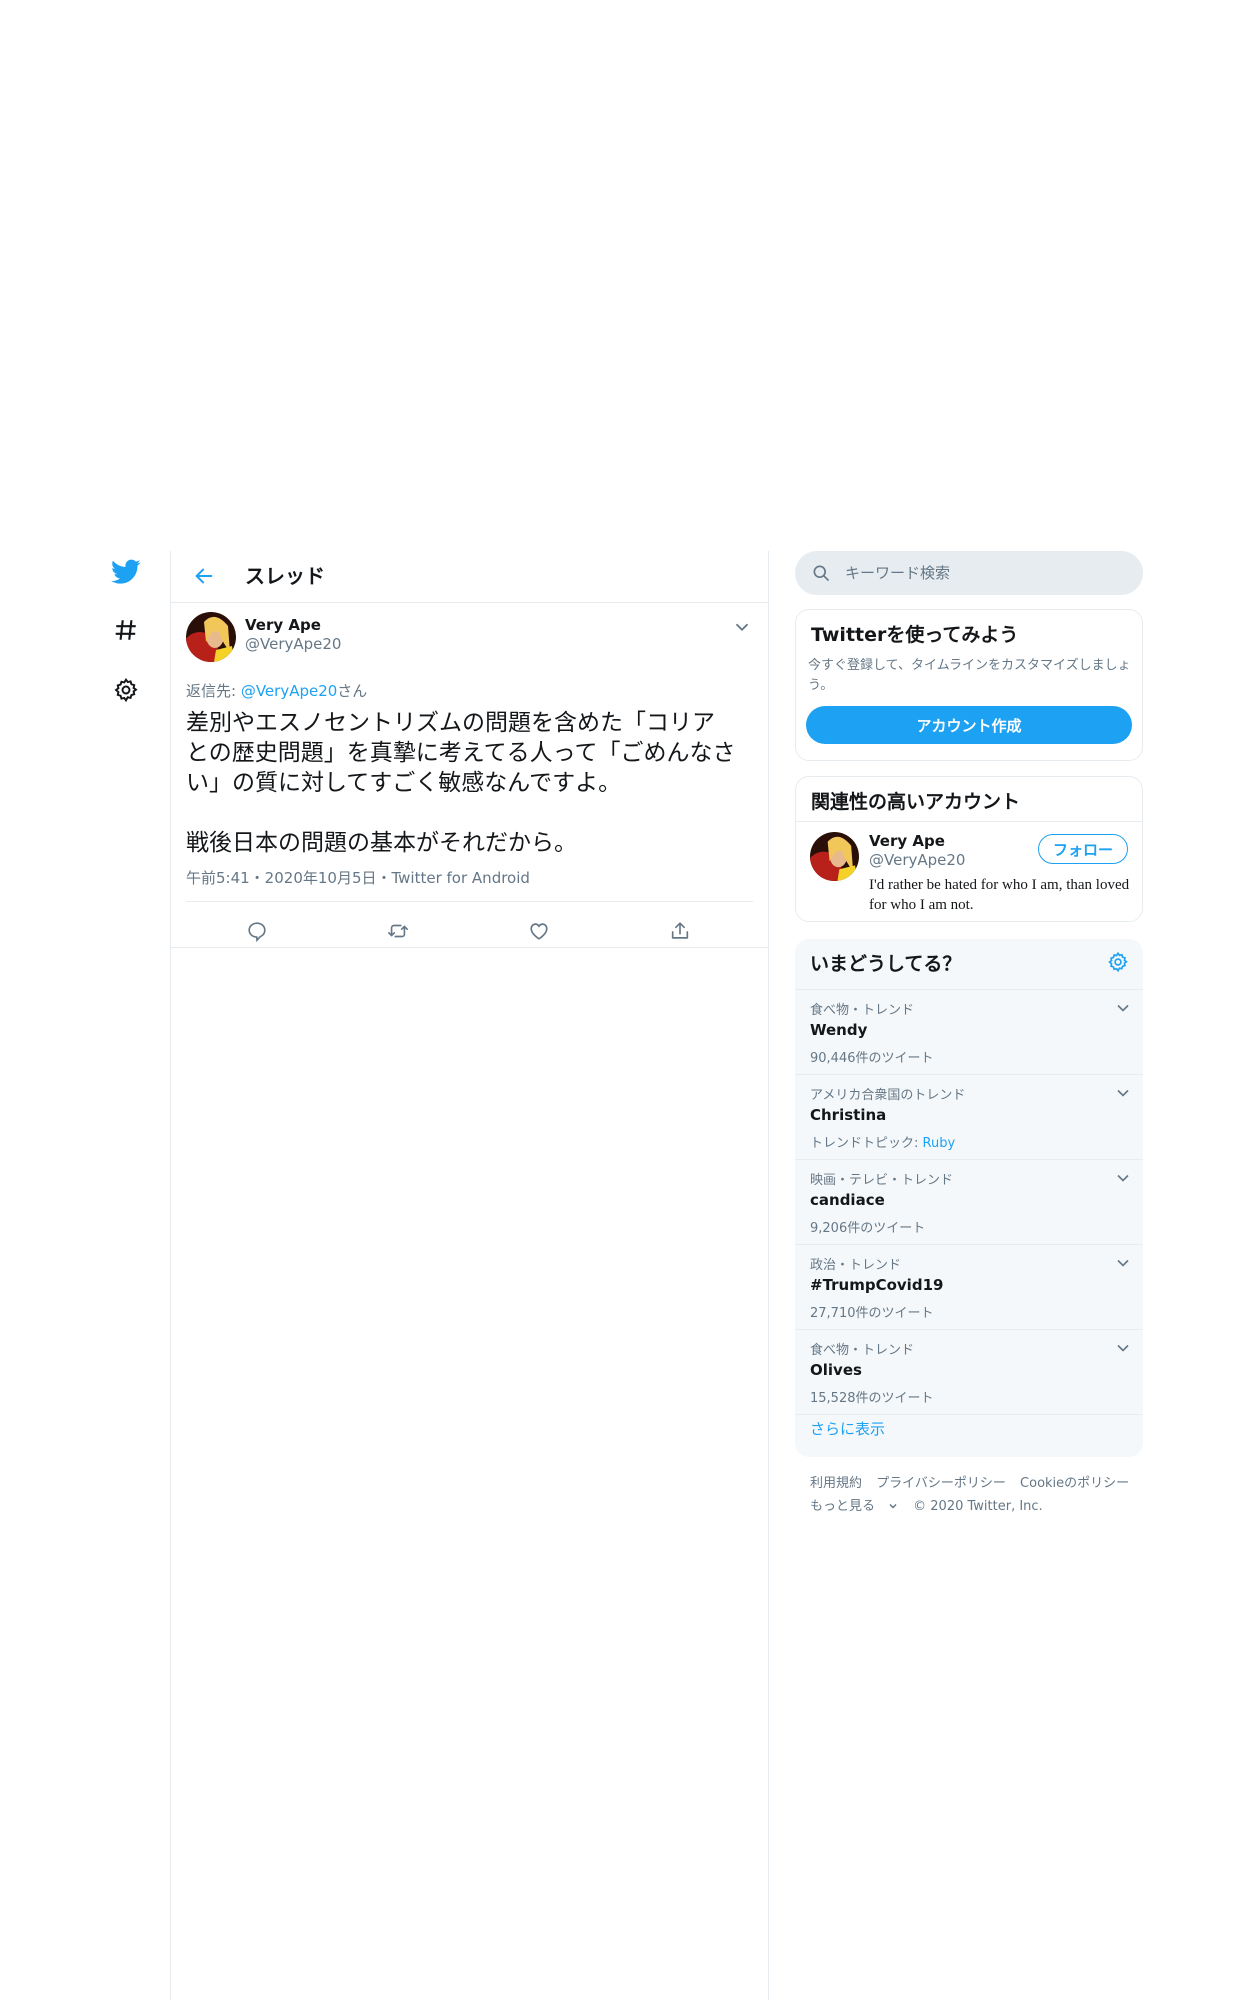 The height and width of the screenshot is (2000, 1242). I want to click on trend-item: 政治・トレンド #TrumpCovid19 27,710件のツイート, so click(969, 1287).